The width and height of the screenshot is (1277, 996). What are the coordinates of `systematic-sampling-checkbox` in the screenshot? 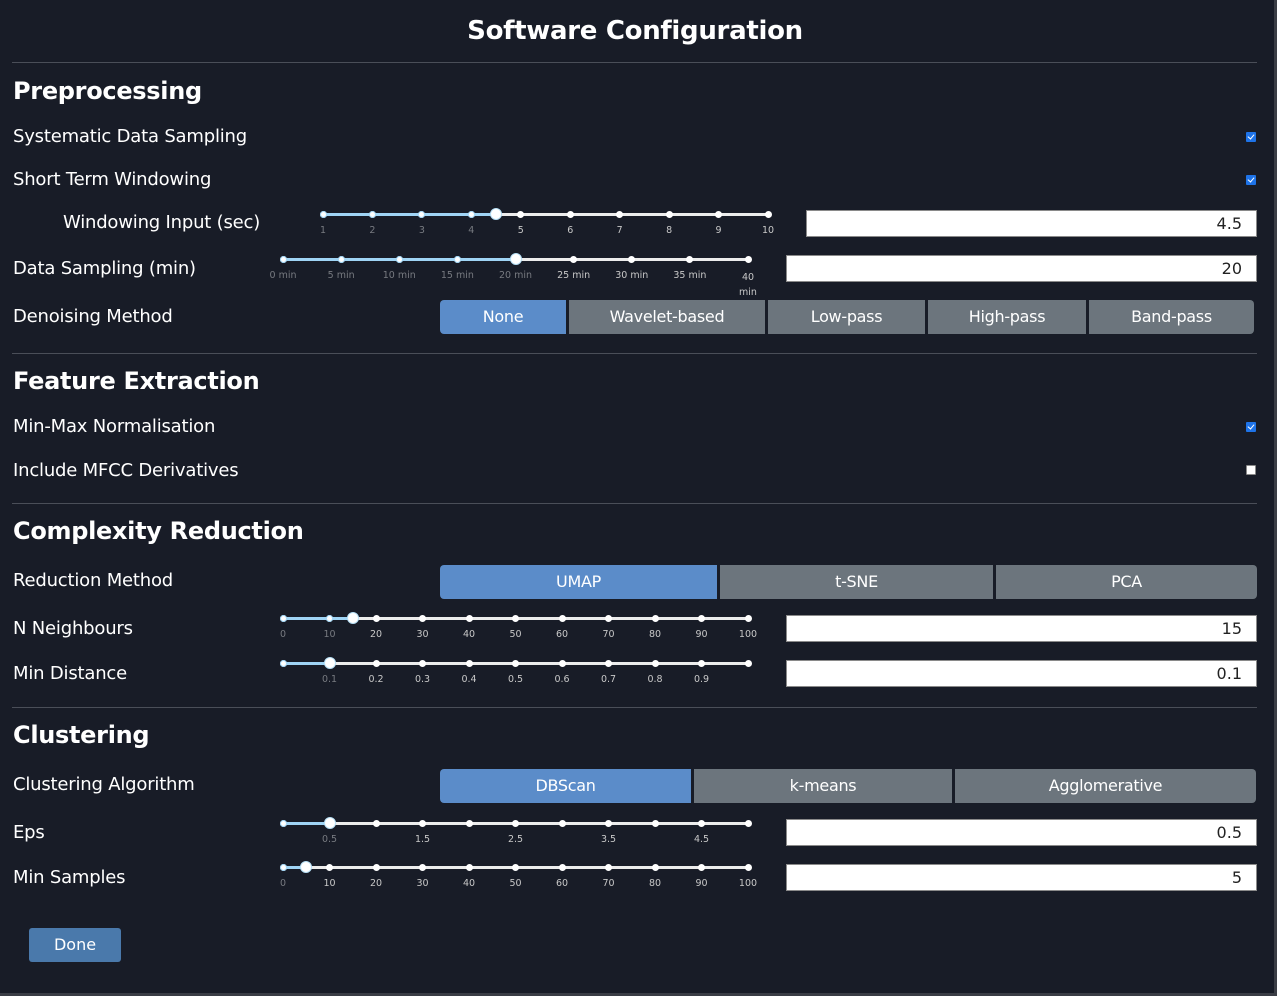 It's located at (1251, 137).